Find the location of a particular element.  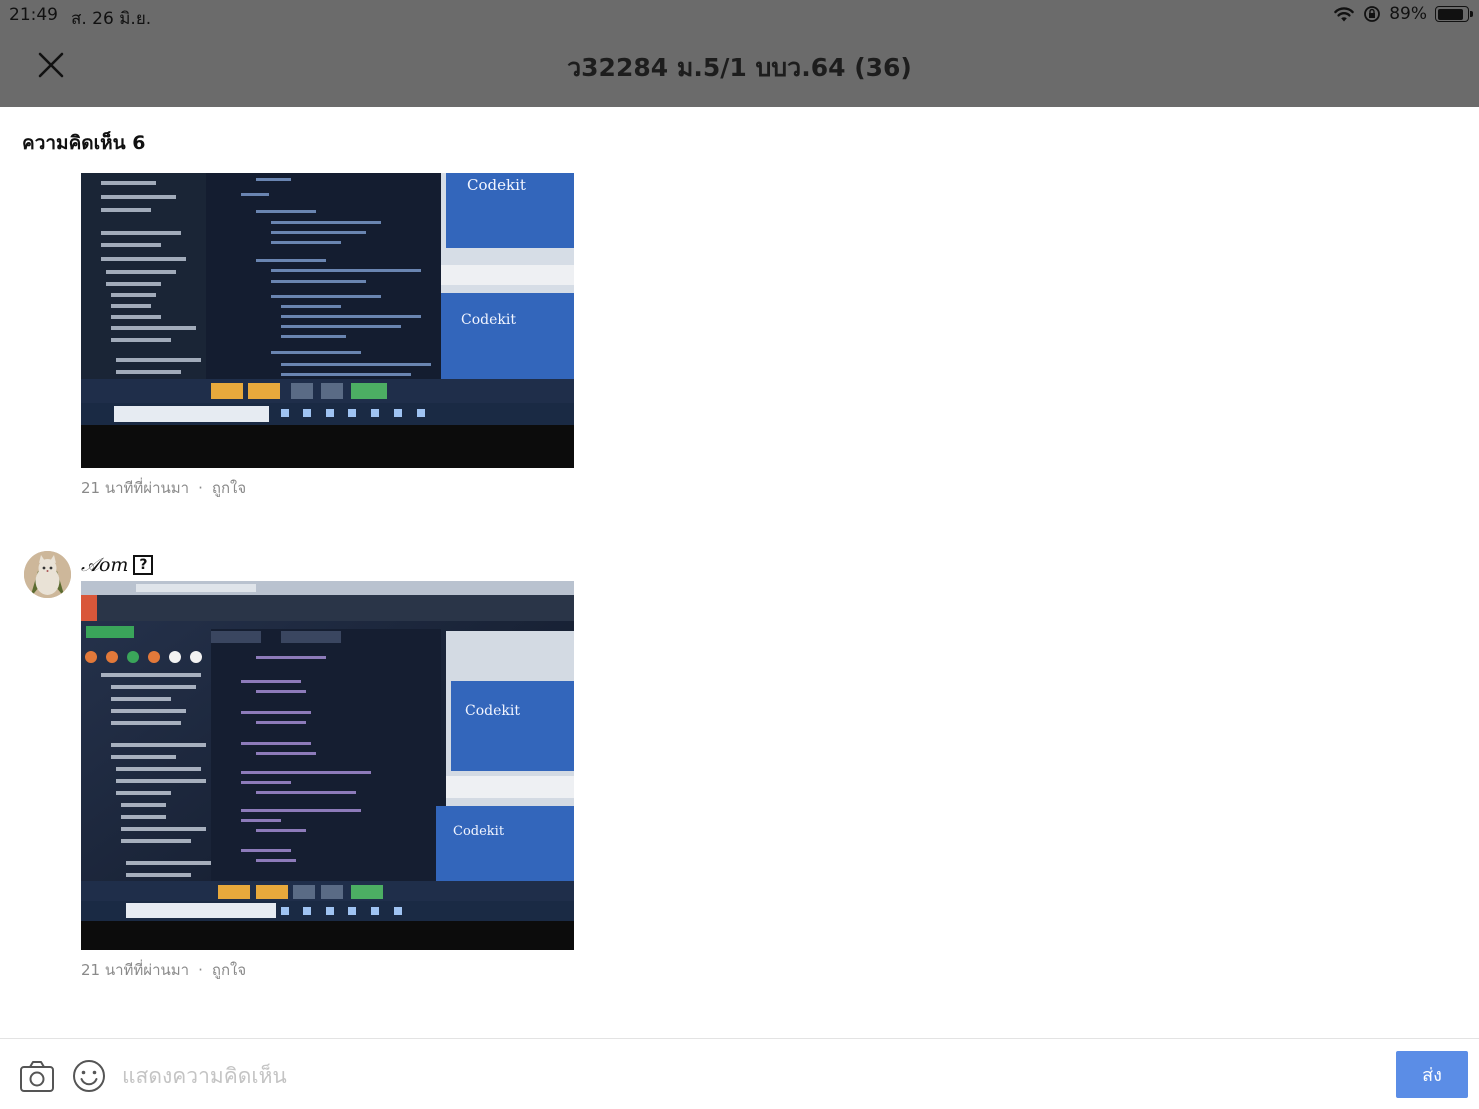

orientation-lock-icon is located at coordinates (1372, 14).